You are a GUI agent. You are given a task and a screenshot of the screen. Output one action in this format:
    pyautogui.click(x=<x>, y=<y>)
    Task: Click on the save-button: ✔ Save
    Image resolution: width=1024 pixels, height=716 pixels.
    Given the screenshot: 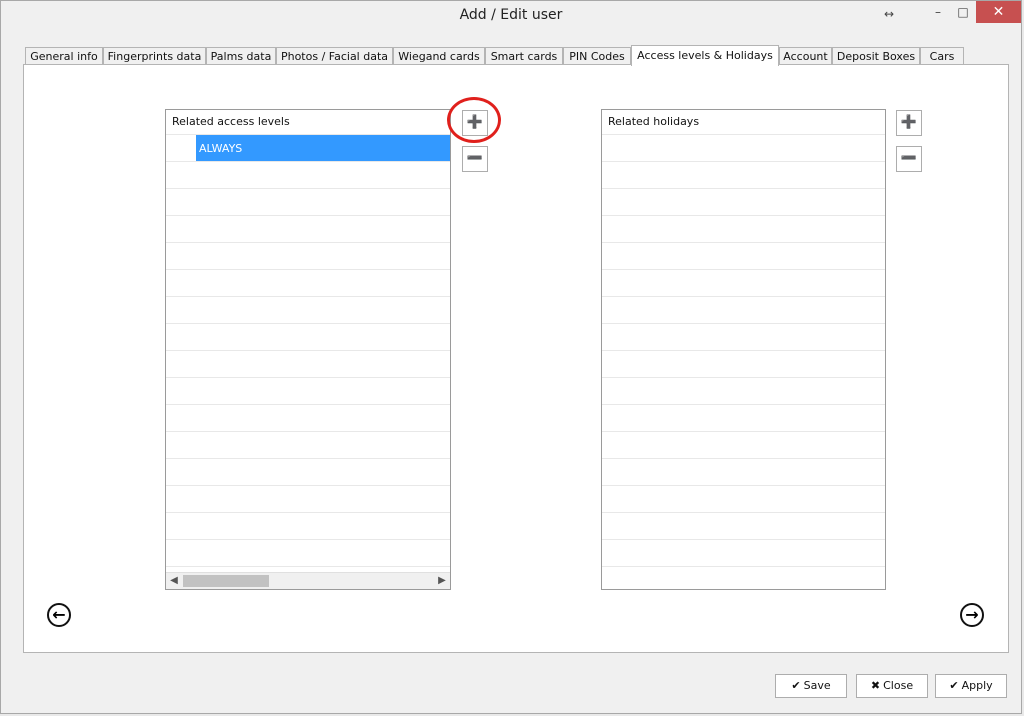 What is the action you would take?
    pyautogui.click(x=811, y=686)
    